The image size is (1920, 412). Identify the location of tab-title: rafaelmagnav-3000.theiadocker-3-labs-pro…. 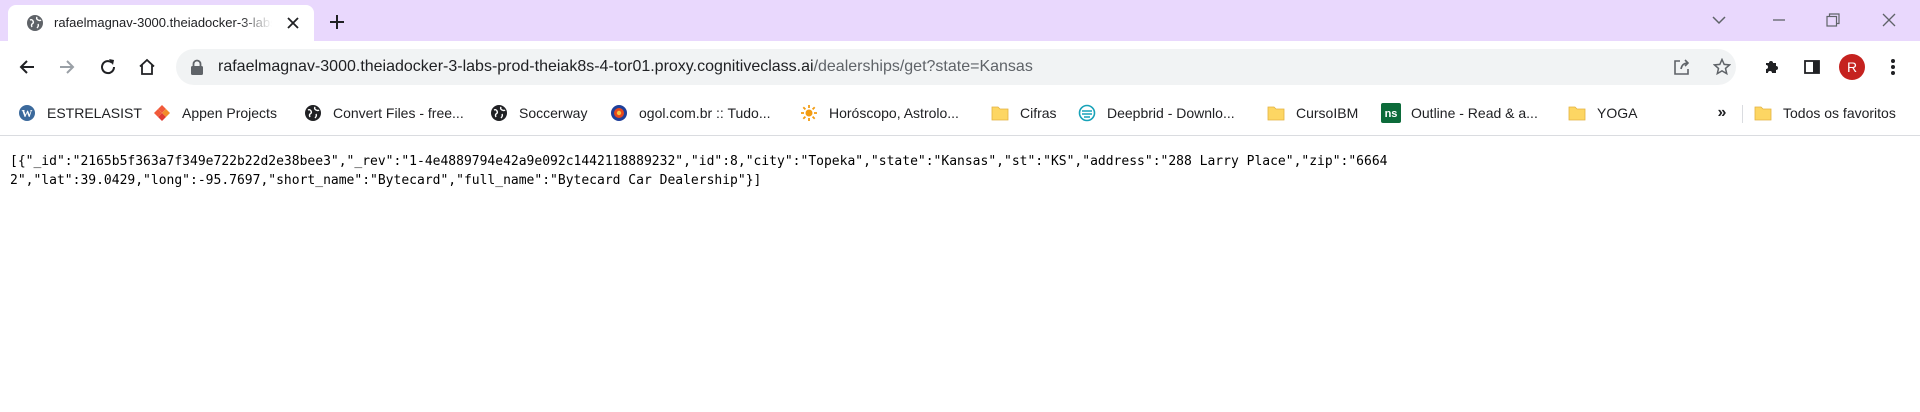
(163, 22).